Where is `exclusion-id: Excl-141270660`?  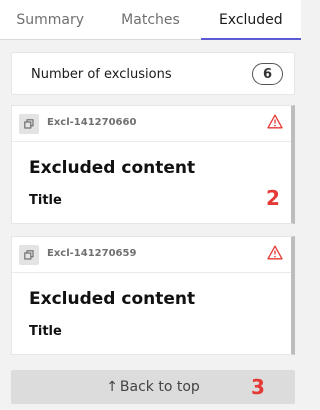 exclusion-id: Excl-141270660 is located at coordinates (92, 122).